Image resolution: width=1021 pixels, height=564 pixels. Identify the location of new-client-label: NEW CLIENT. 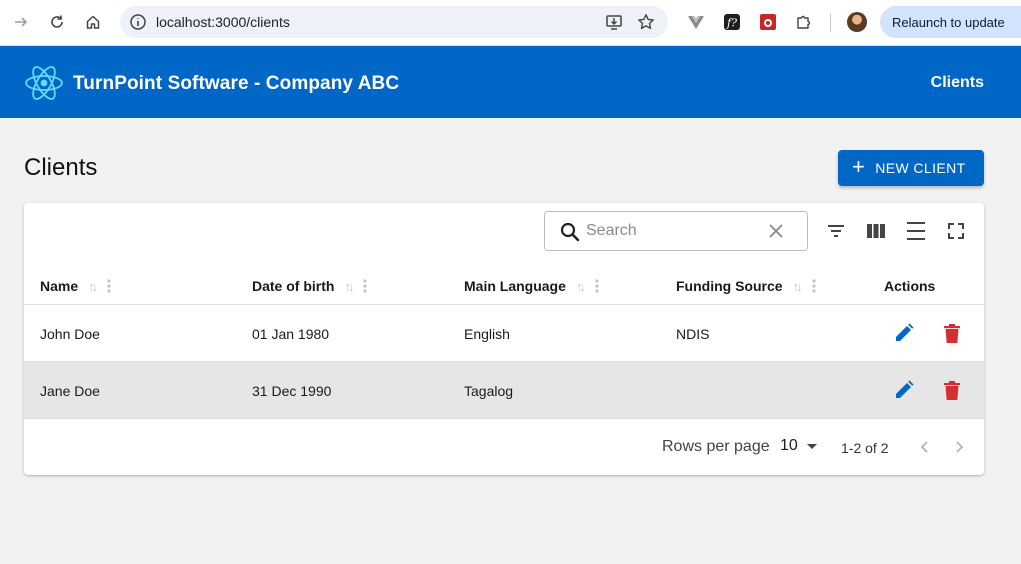
(920, 168).